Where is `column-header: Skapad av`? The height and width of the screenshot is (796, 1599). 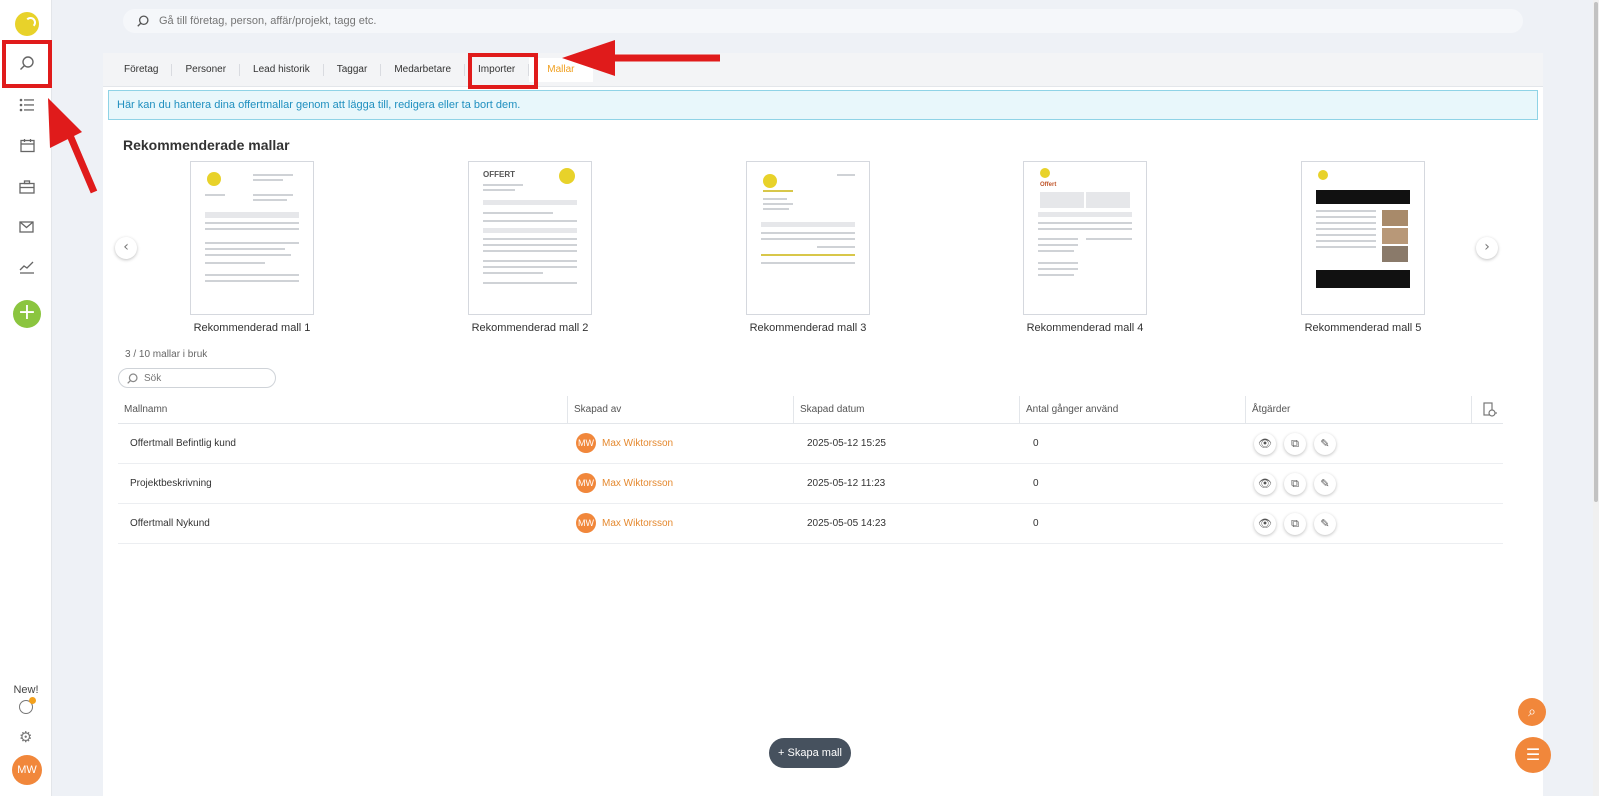
column-header: Skapad av is located at coordinates (681, 410).